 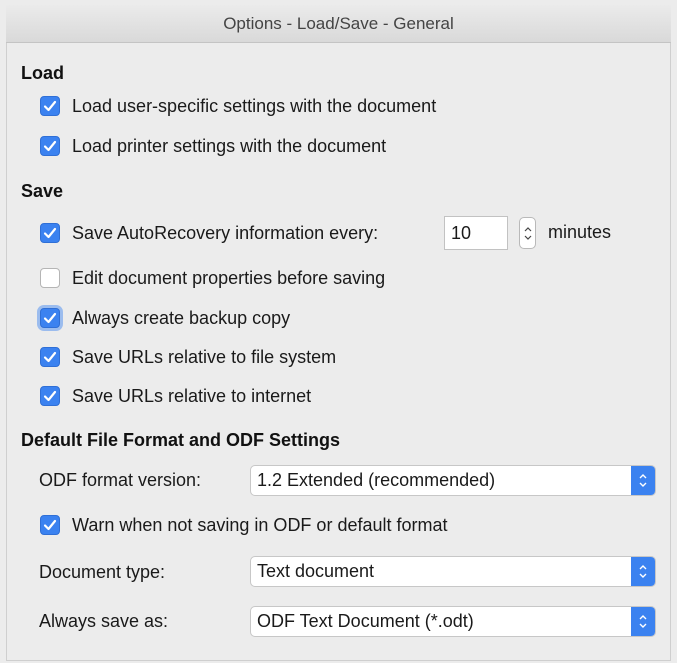 I want to click on autorecovery-checkbox: Save AutoRecovery information every:, so click(x=209, y=233).